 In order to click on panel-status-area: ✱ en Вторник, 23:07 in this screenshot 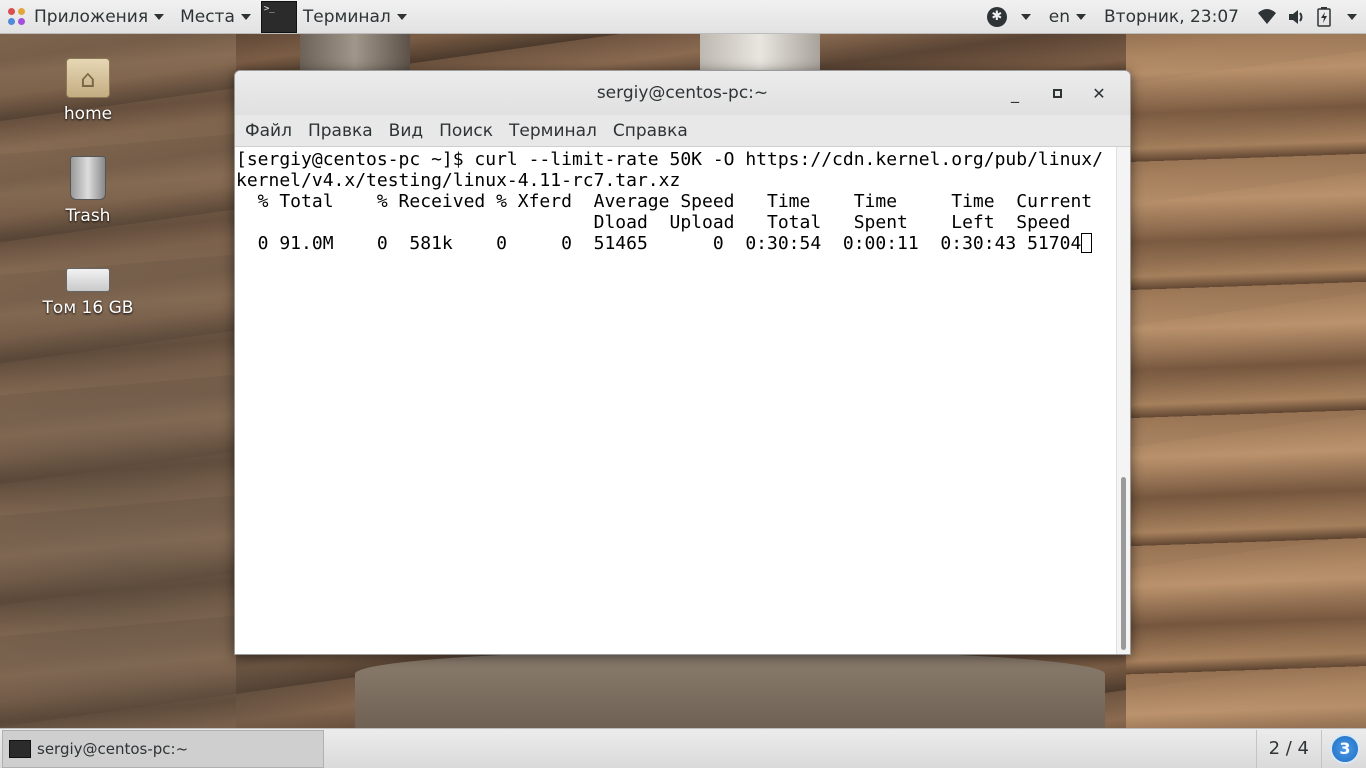, I will do `click(1172, 17)`.